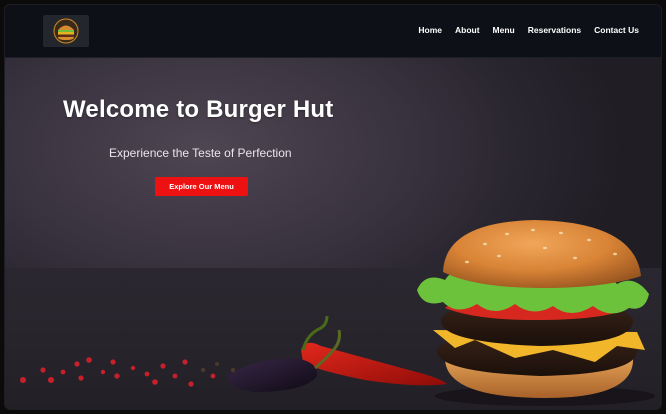 This screenshot has width=666, height=414. Describe the element at coordinates (201, 186) in the screenshot. I see `explore-menu-button: Explore Our Menu` at that location.